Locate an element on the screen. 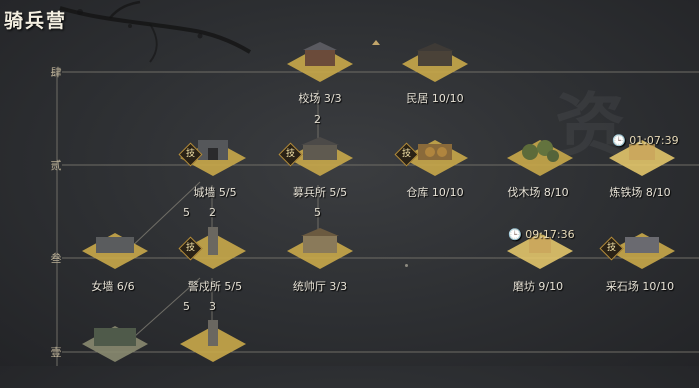 The height and width of the screenshot is (388, 699). dot-marker is located at coordinates (406, 265).